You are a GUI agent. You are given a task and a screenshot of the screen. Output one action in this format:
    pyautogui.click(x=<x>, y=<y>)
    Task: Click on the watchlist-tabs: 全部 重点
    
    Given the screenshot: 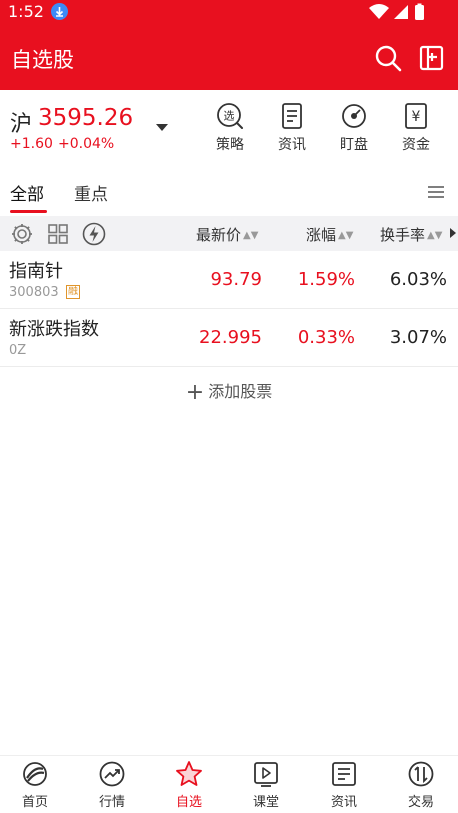 What is the action you would take?
    pyautogui.click(x=229, y=193)
    